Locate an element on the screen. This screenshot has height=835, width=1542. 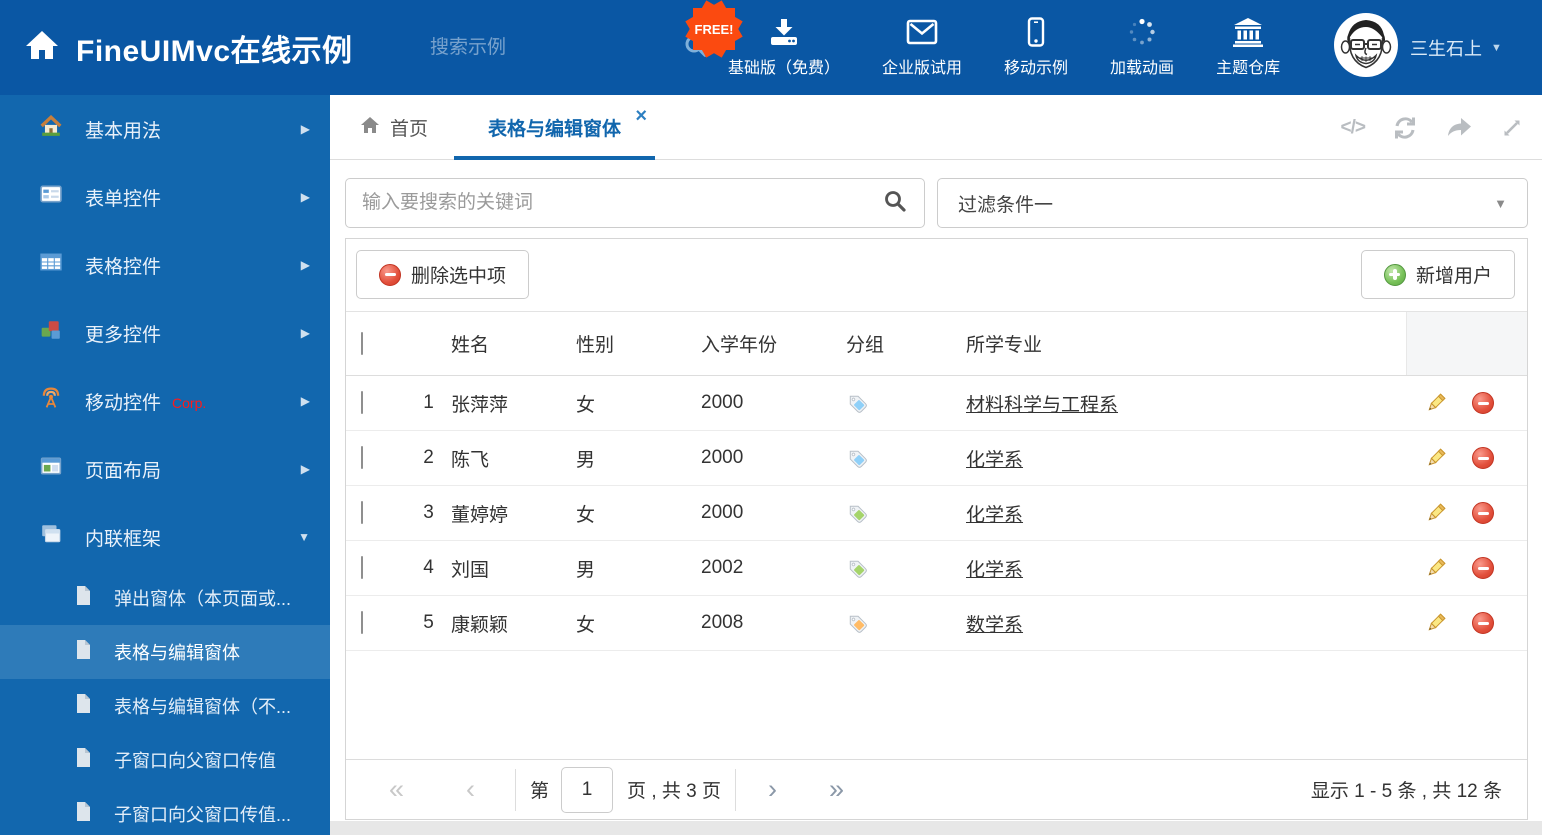
sidebar-item-label: 基本用法 is located at coordinates (123, 131).